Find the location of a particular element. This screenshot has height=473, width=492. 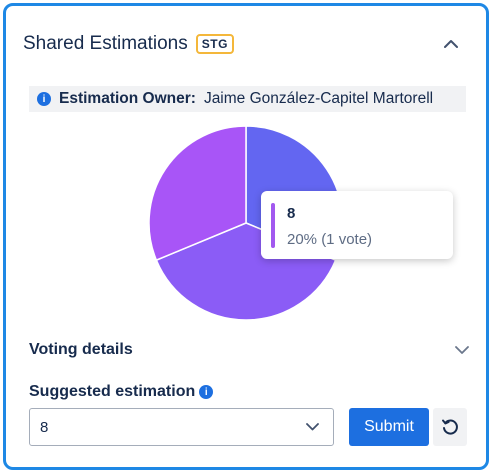

env-badge: STG is located at coordinates (214, 44).